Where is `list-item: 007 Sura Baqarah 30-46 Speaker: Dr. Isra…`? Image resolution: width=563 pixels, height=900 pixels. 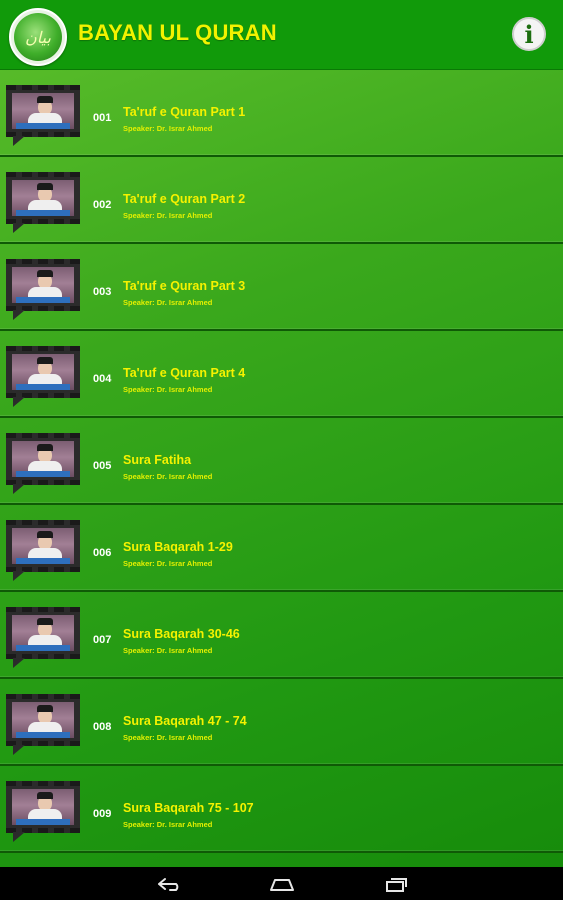 list-item: 007 Sura Baqarah 30-46 Speaker: Dr. Isra… is located at coordinates (281, 635).